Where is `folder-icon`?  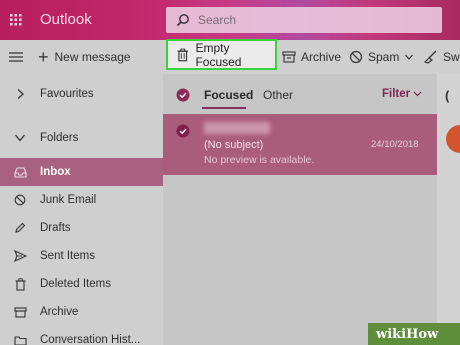
folder-icon is located at coordinates (20, 340).